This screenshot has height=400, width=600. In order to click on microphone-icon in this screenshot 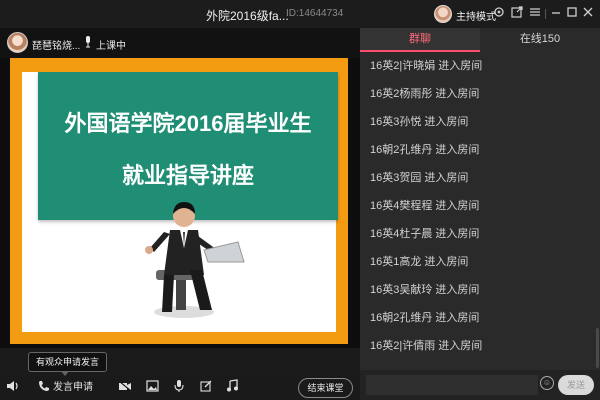, I will do `click(88, 43)`.